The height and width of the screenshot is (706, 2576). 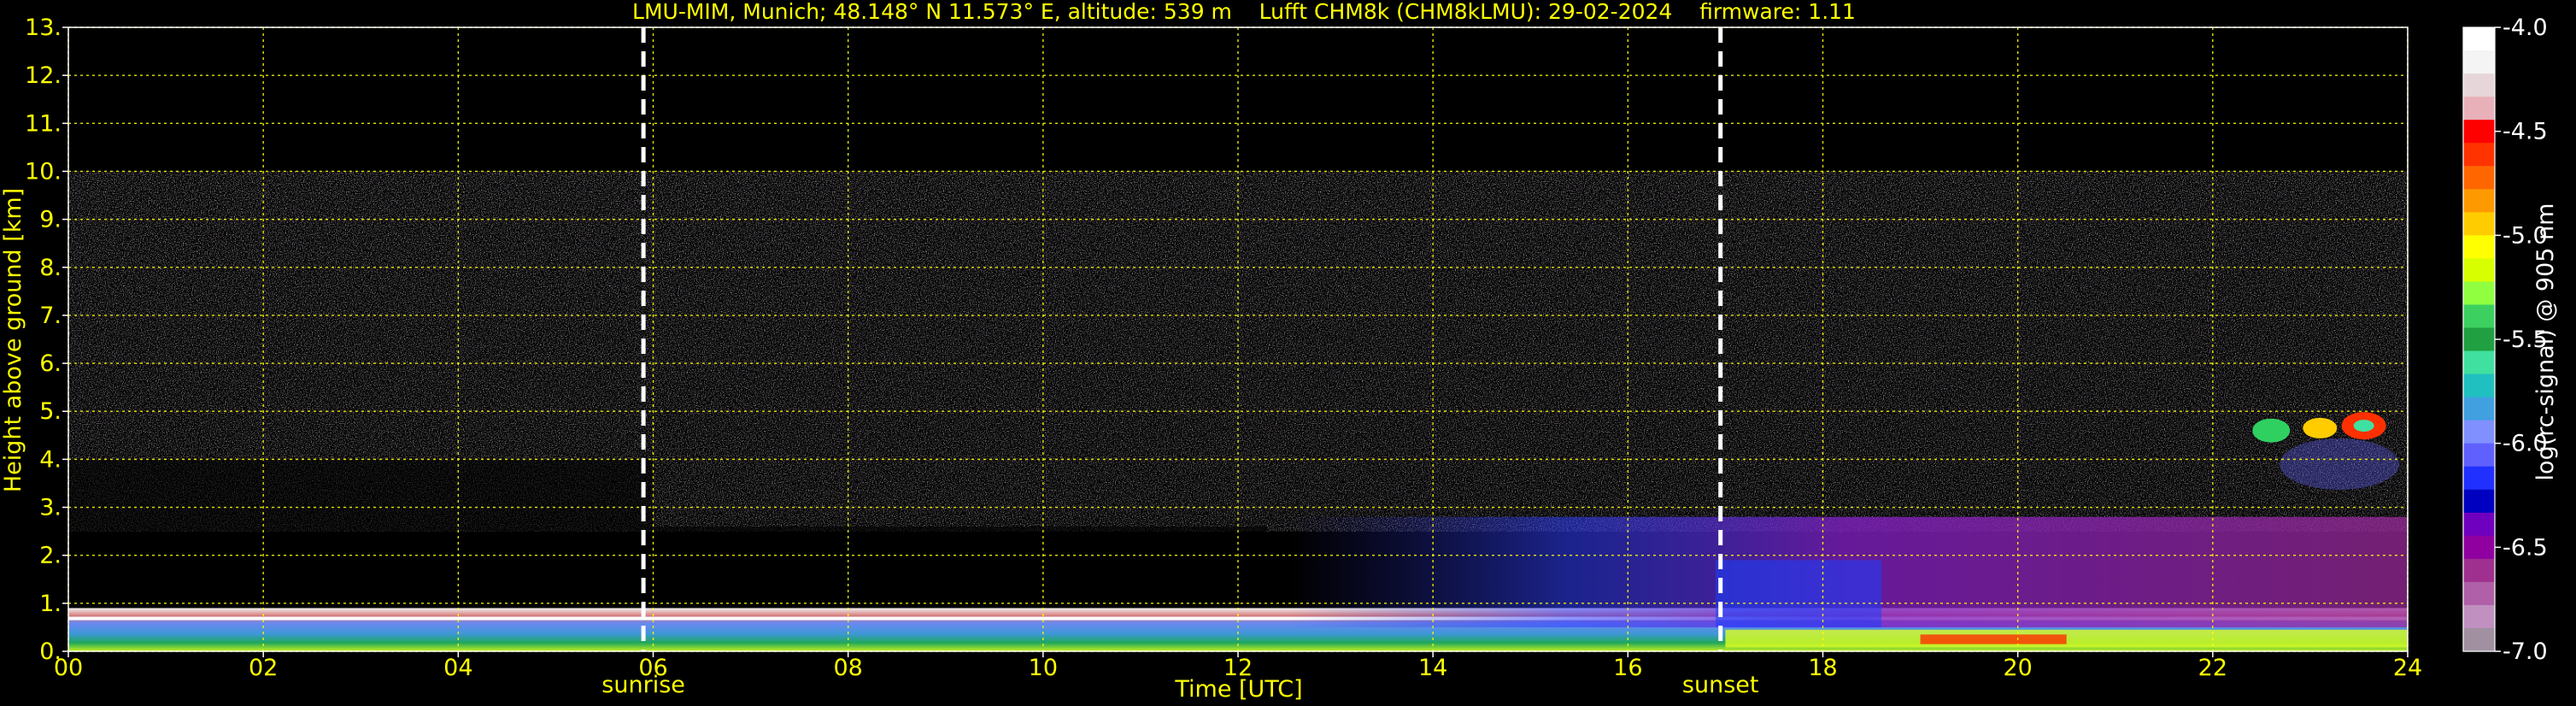 What do you see at coordinates (2525, 235) in the screenshot?
I see `colorbar-tick-label: -5.0` at bounding box center [2525, 235].